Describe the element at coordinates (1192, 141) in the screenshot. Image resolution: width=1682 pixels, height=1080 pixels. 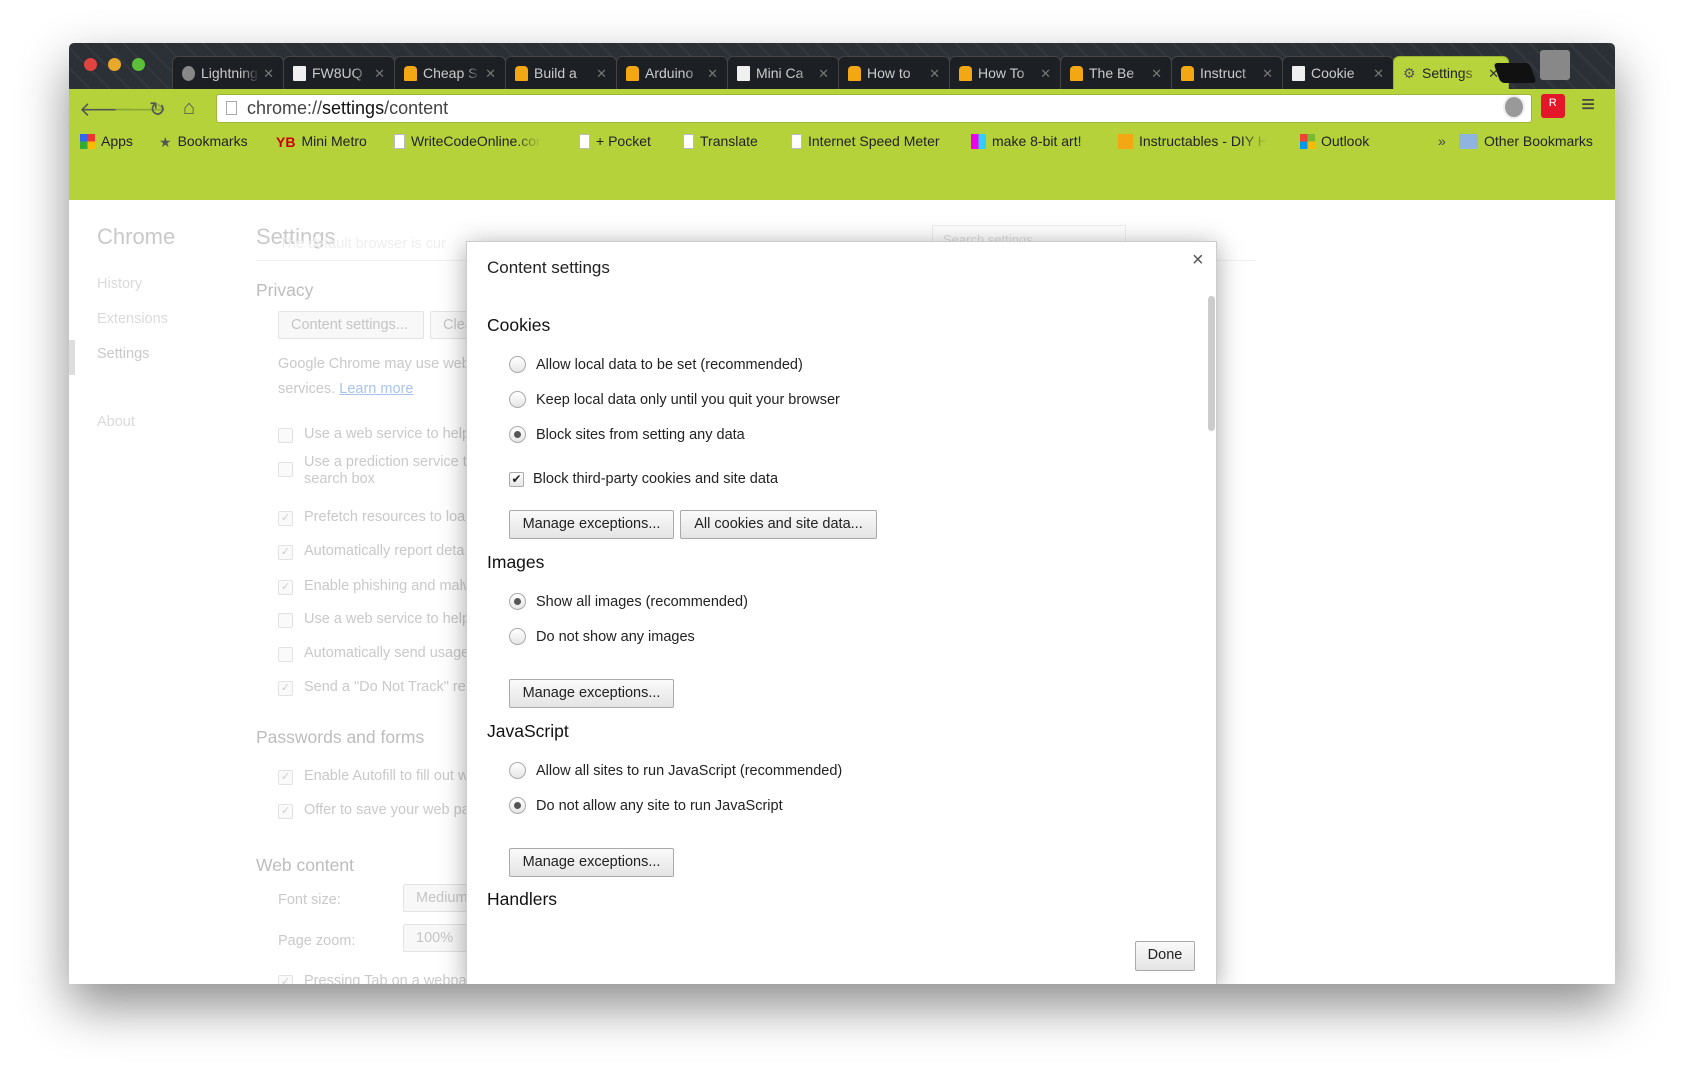
I see `bookmark-instructables-diy-how: Instructables - DIY How` at that location.